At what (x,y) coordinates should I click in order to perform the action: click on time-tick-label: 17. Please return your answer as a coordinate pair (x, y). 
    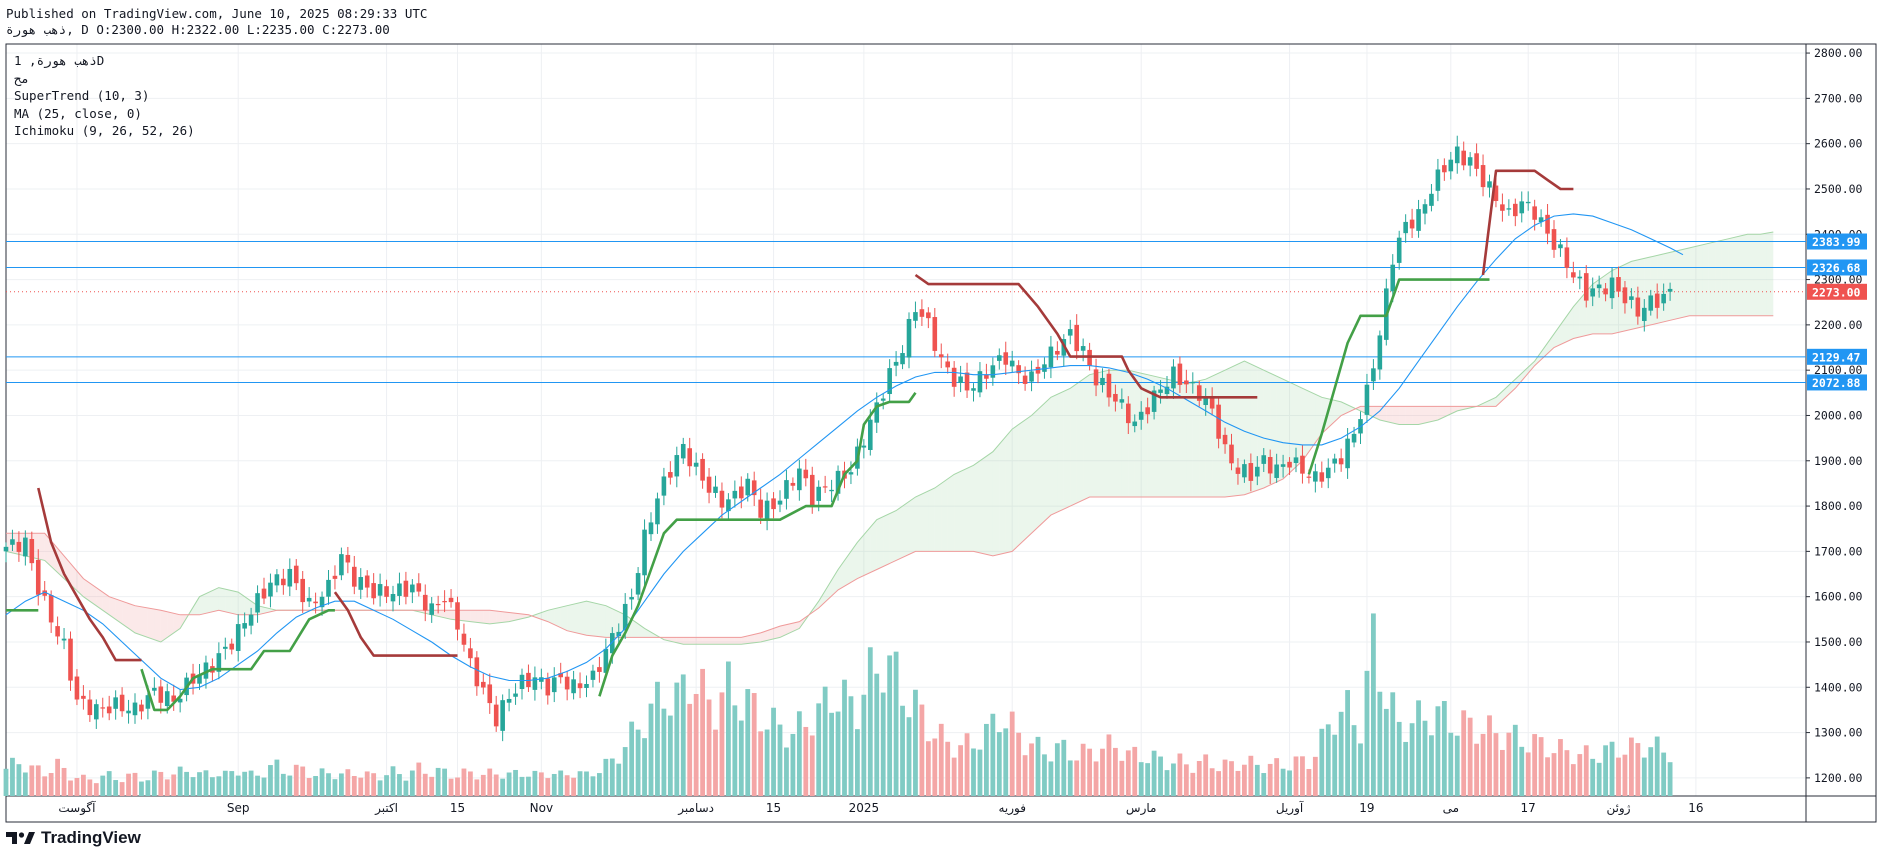
    Looking at the image, I should click on (1528, 808).